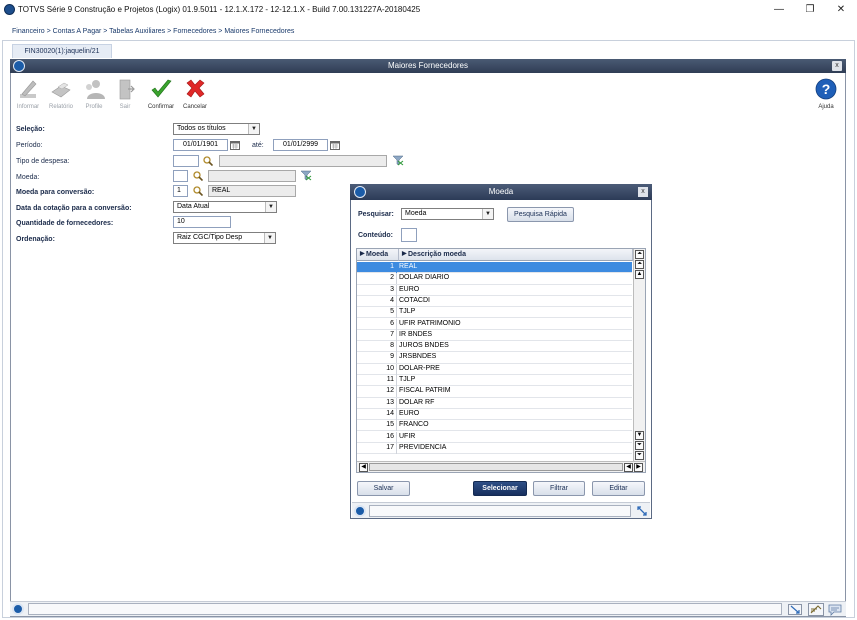 The height and width of the screenshot is (620, 857). Describe the element at coordinates (377, 426) in the screenshot. I see `moeda-code-cell: 15` at that location.